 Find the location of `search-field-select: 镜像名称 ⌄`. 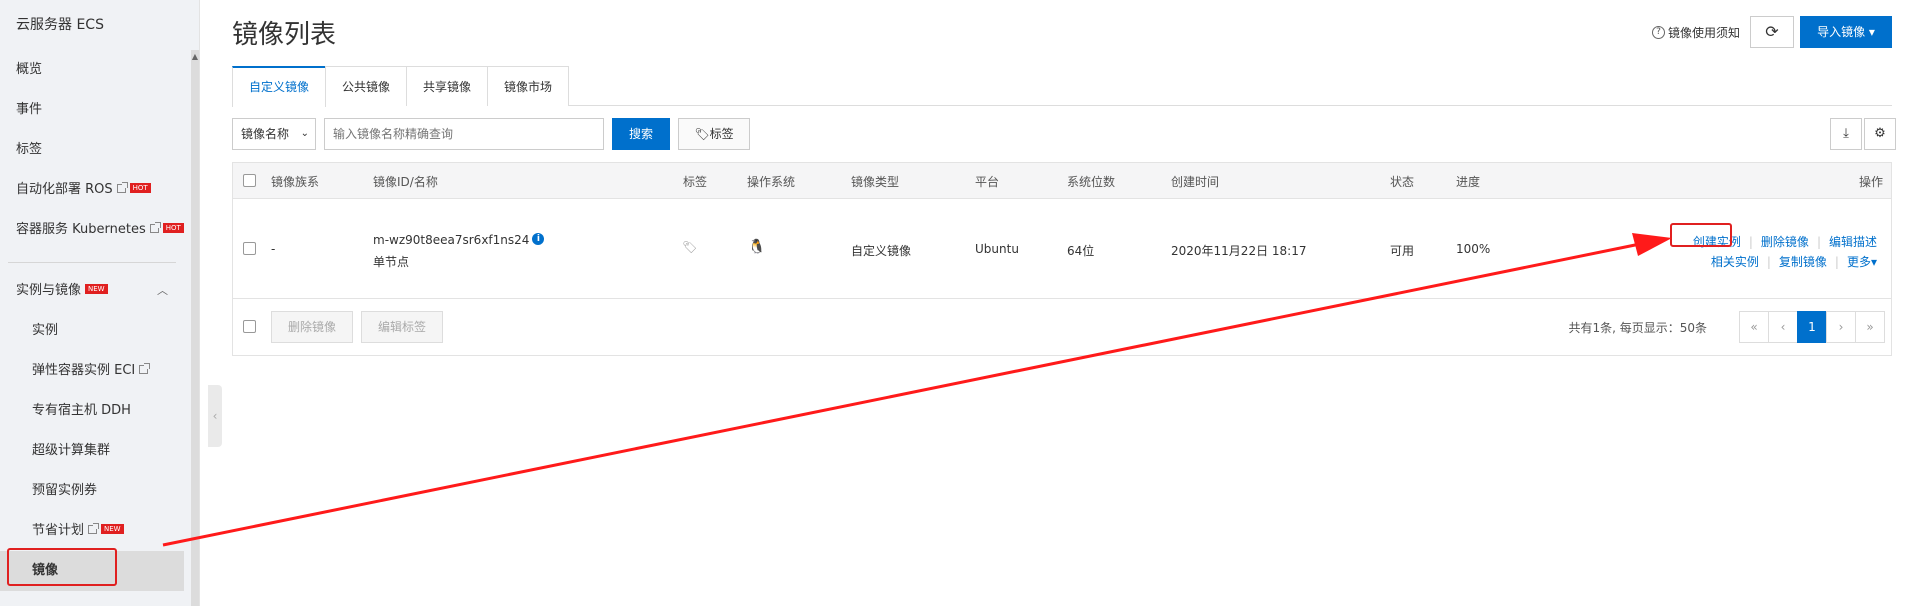

search-field-select: 镜像名称 ⌄ is located at coordinates (274, 134).